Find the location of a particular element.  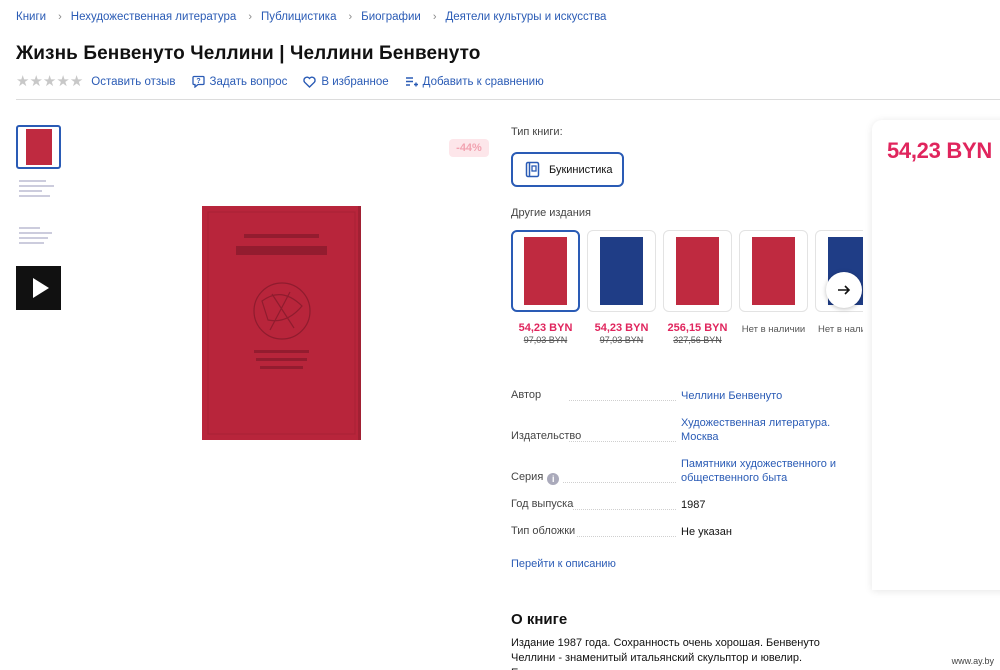

arrow-right-icon is located at coordinates (844, 290).